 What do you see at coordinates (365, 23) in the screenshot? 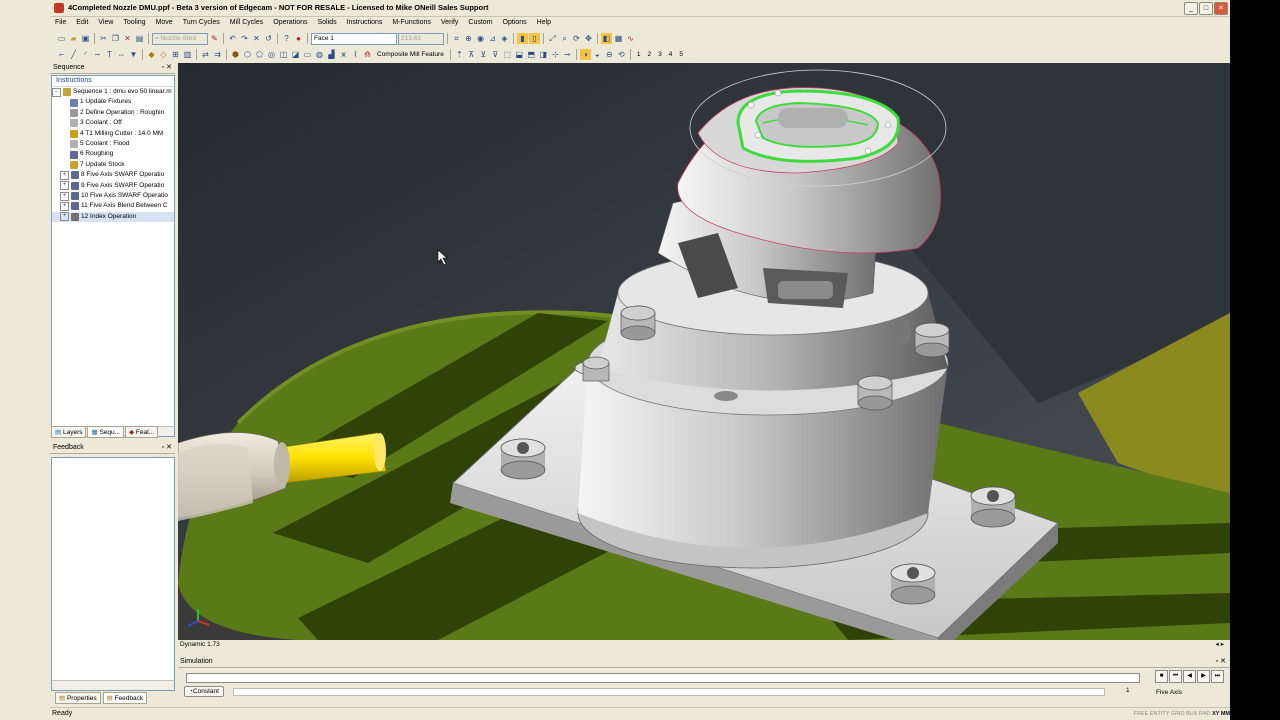
I see `menu-instructions: Instructions` at bounding box center [365, 23].